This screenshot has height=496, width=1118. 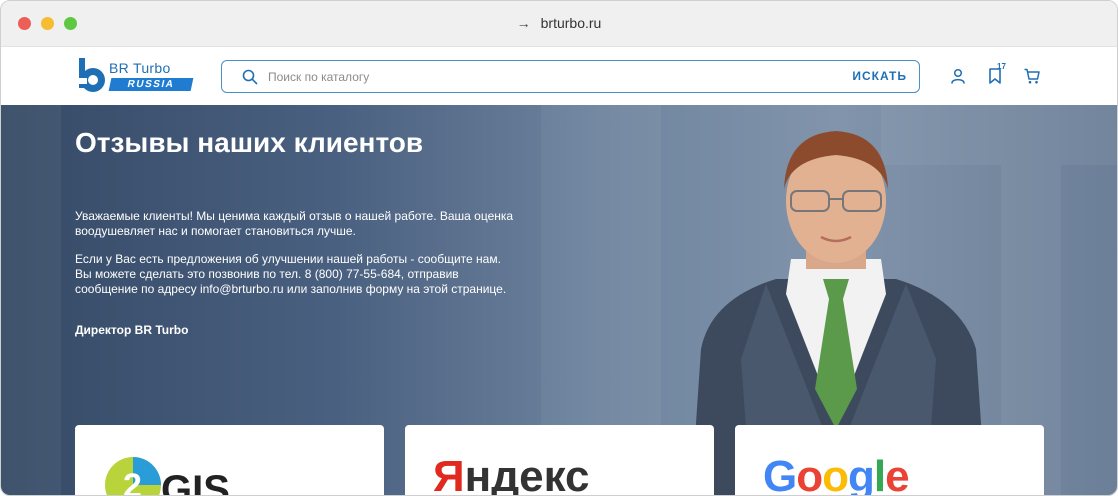 What do you see at coordinates (511, 474) in the screenshot?
I see `yandex-logo: Яндекс` at bounding box center [511, 474].